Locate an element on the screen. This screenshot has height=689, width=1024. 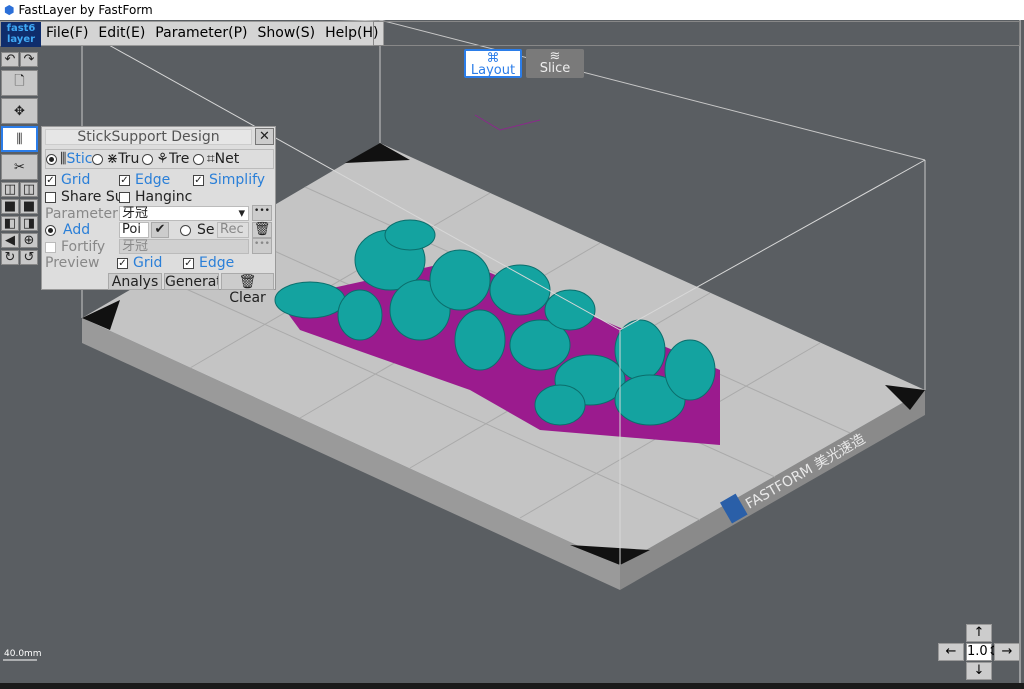
fortify-value: 牙冠 is located at coordinates (135, 246).